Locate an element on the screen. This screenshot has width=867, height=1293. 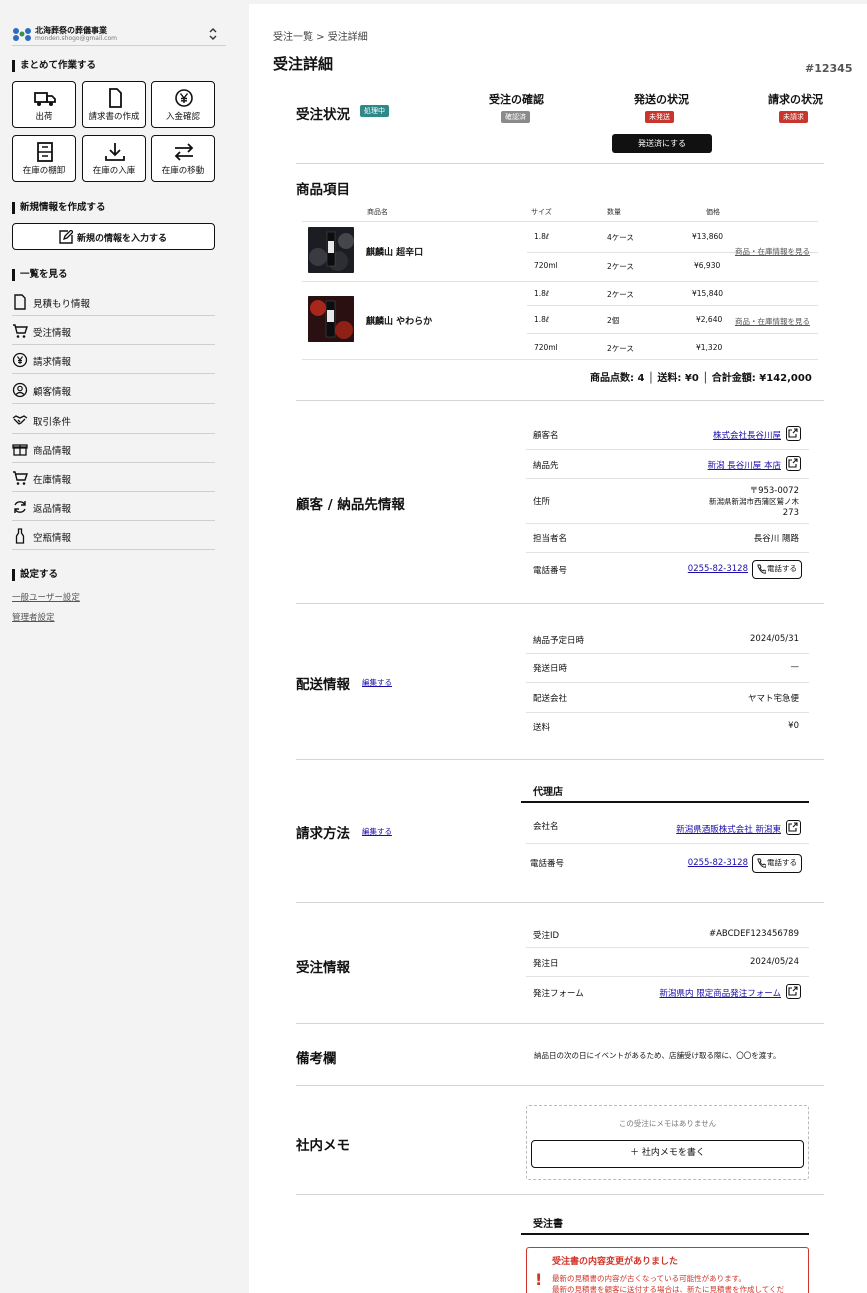
nav-label: 見積もり情報 is located at coordinates (62, 304).